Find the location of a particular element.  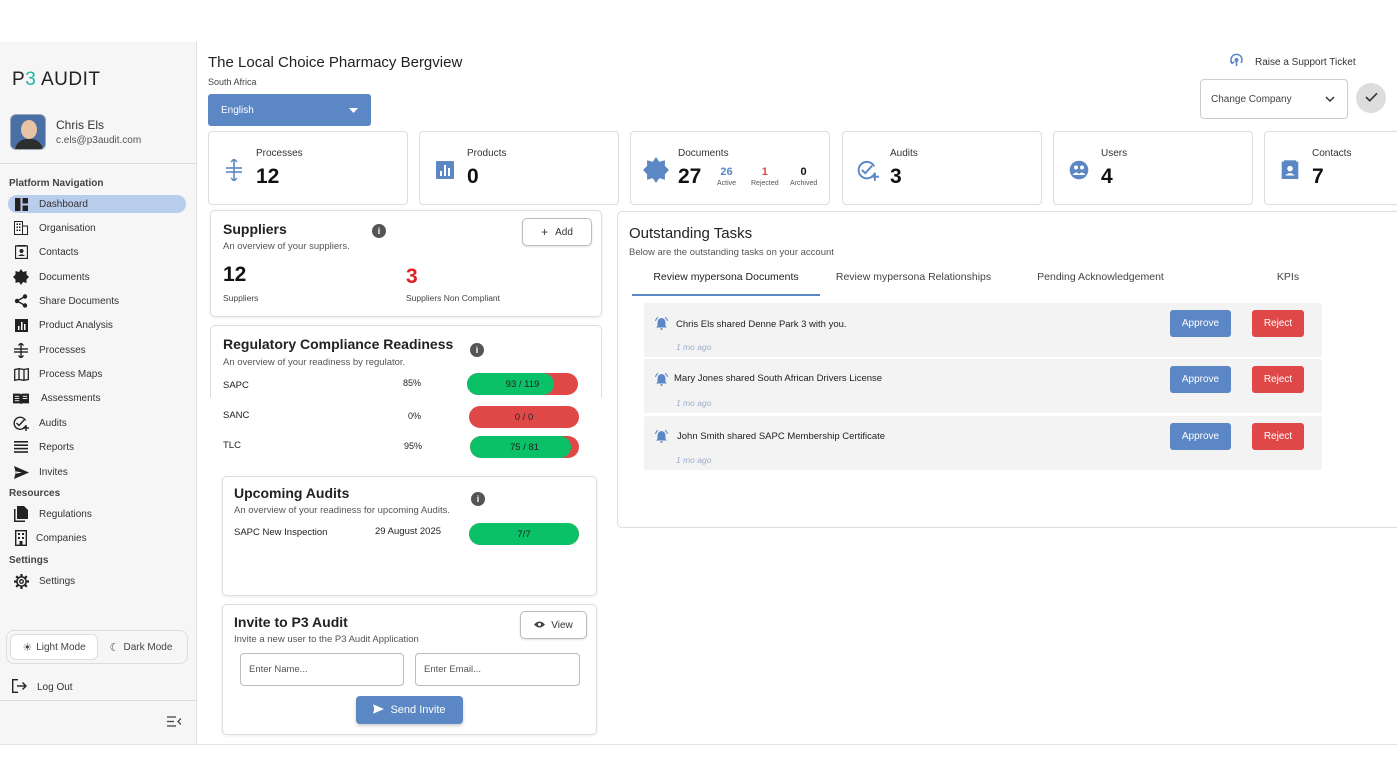

sidebar-item-invites: Invites is located at coordinates (97, 472).